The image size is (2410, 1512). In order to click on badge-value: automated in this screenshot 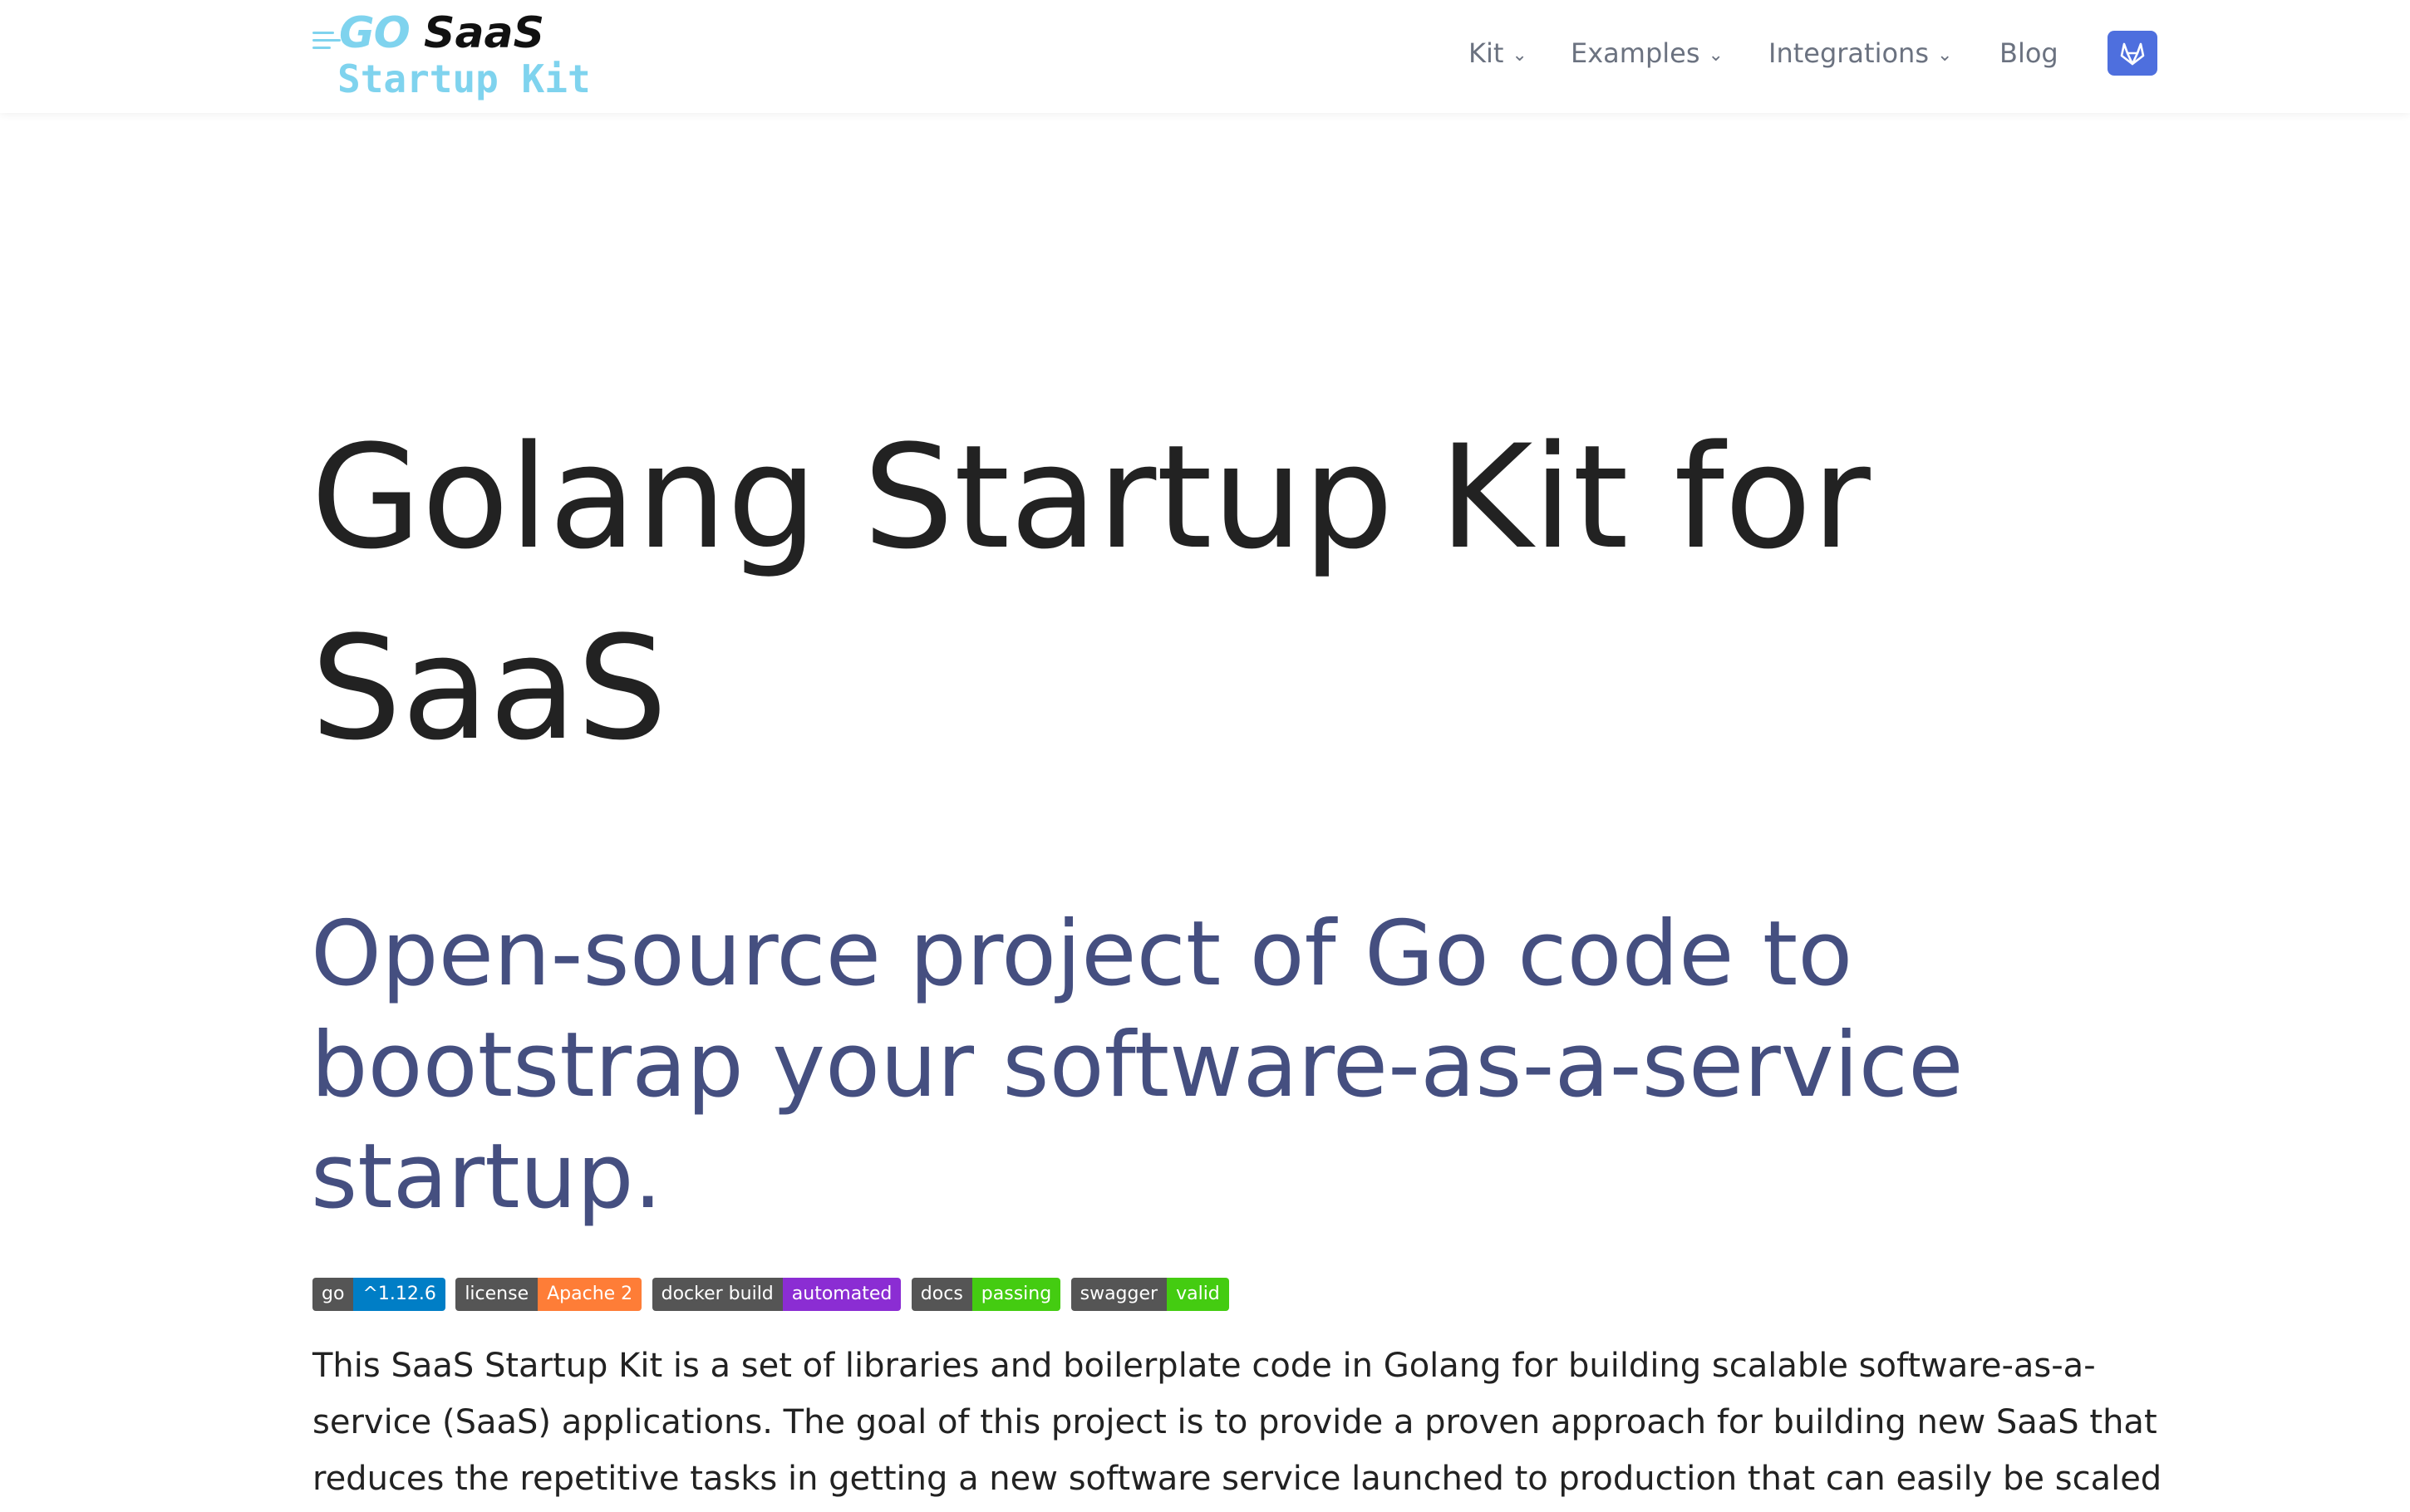, I will do `click(842, 1295)`.